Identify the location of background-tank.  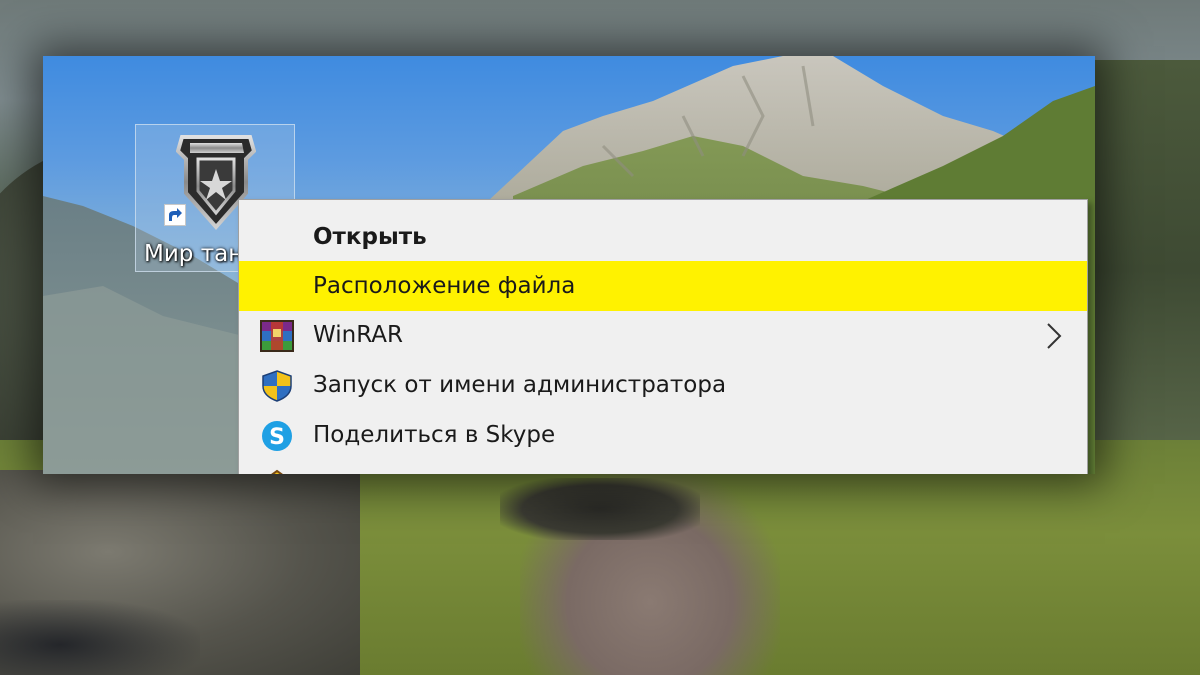
(600, 509).